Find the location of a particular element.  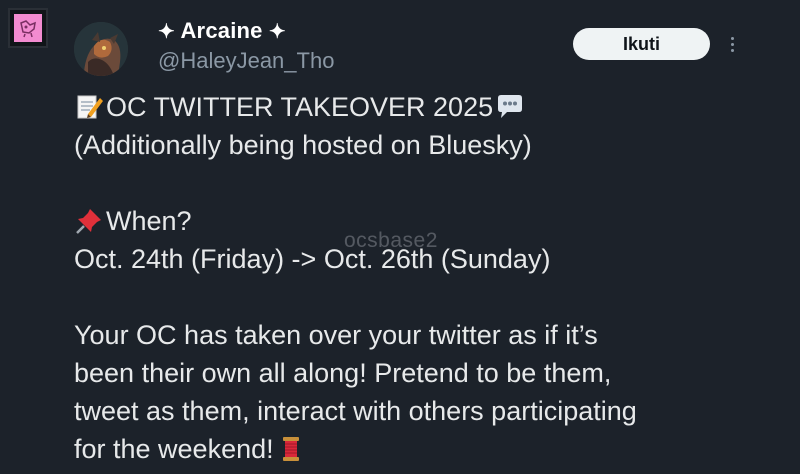

display-name: ✦ Arcaine ✦ is located at coordinates (222, 31).